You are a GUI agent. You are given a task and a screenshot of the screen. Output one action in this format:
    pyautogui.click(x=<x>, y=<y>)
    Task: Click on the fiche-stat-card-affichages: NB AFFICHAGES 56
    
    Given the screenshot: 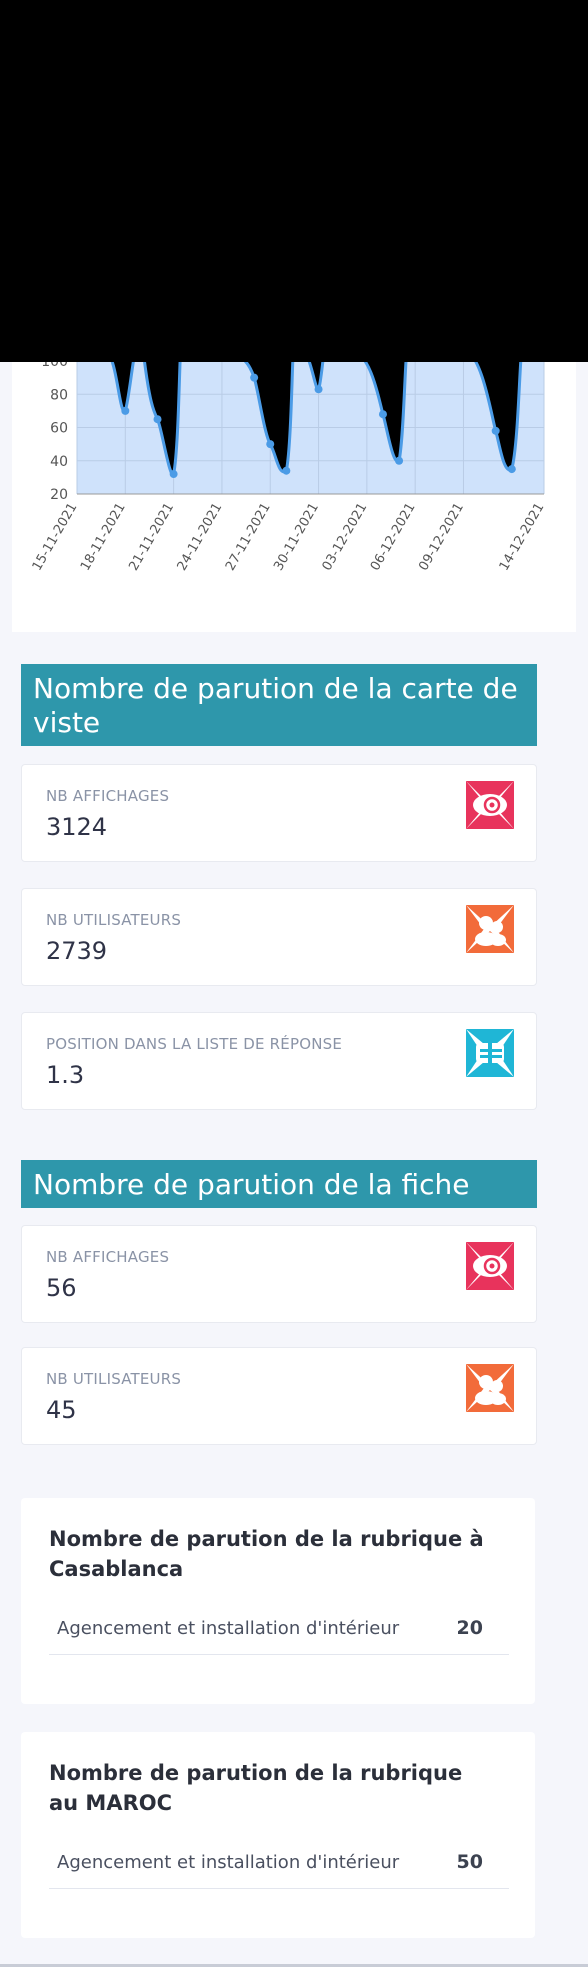 What is the action you would take?
    pyautogui.click(x=279, y=1274)
    